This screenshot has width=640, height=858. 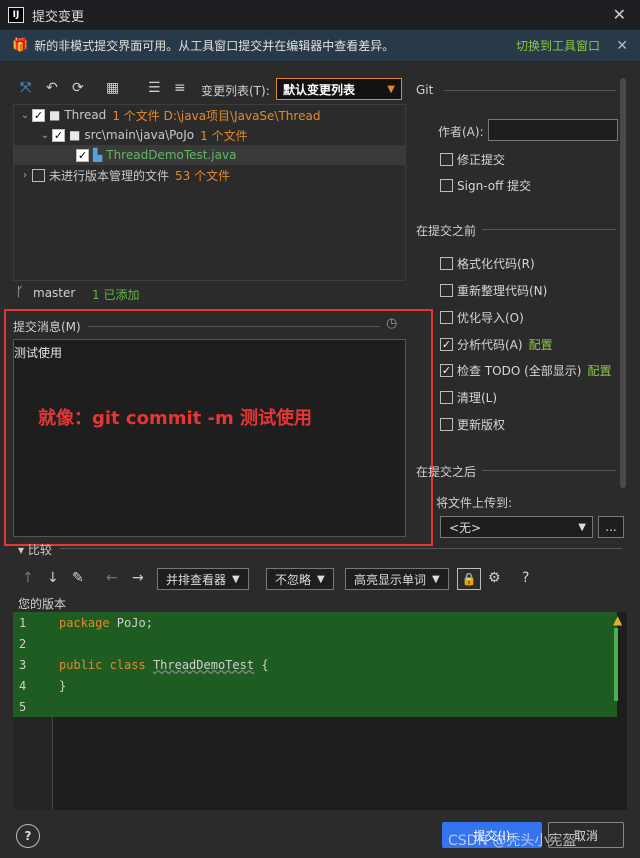 I want to click on edit-icon: ✎, so click(x=78, y=578).